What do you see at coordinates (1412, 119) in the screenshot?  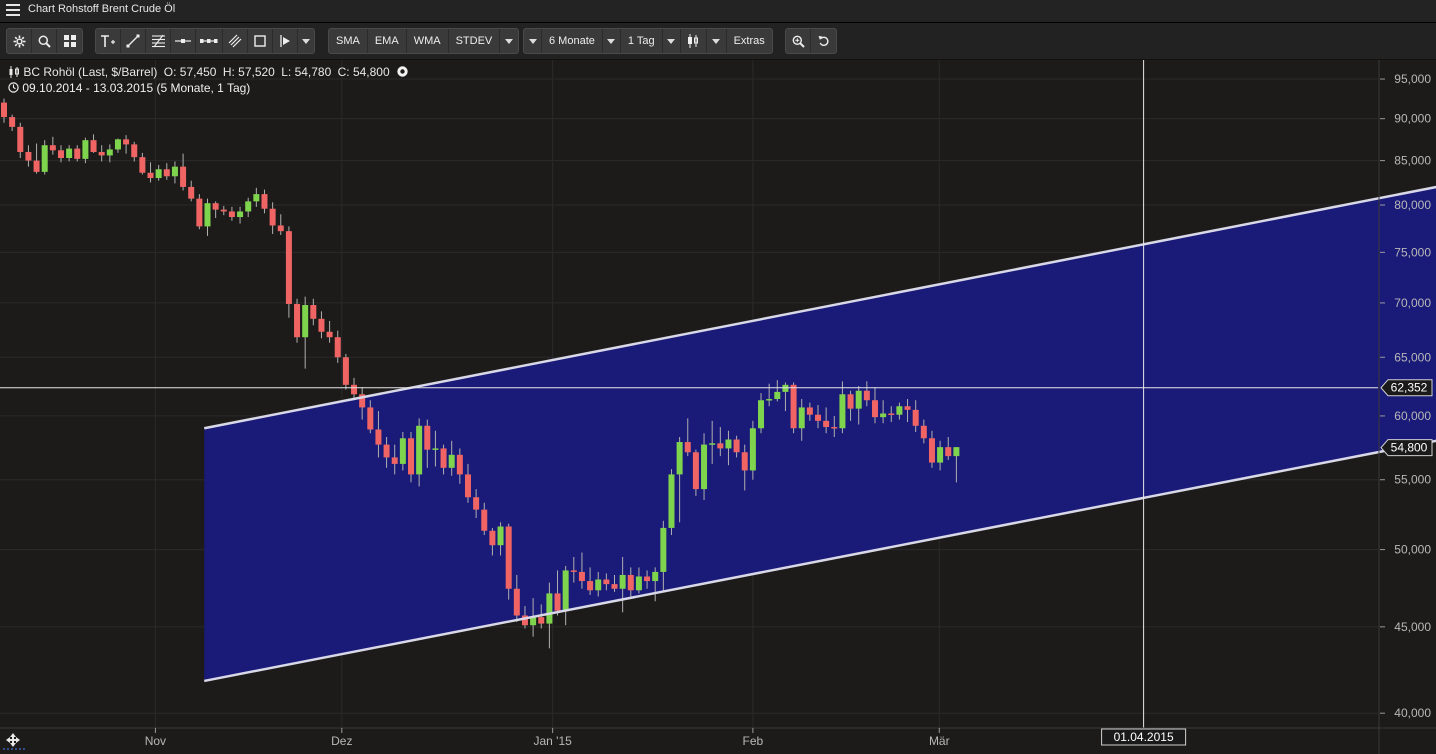 I see `y-tick-label: 90,000` at bounding box center [1412, 119].